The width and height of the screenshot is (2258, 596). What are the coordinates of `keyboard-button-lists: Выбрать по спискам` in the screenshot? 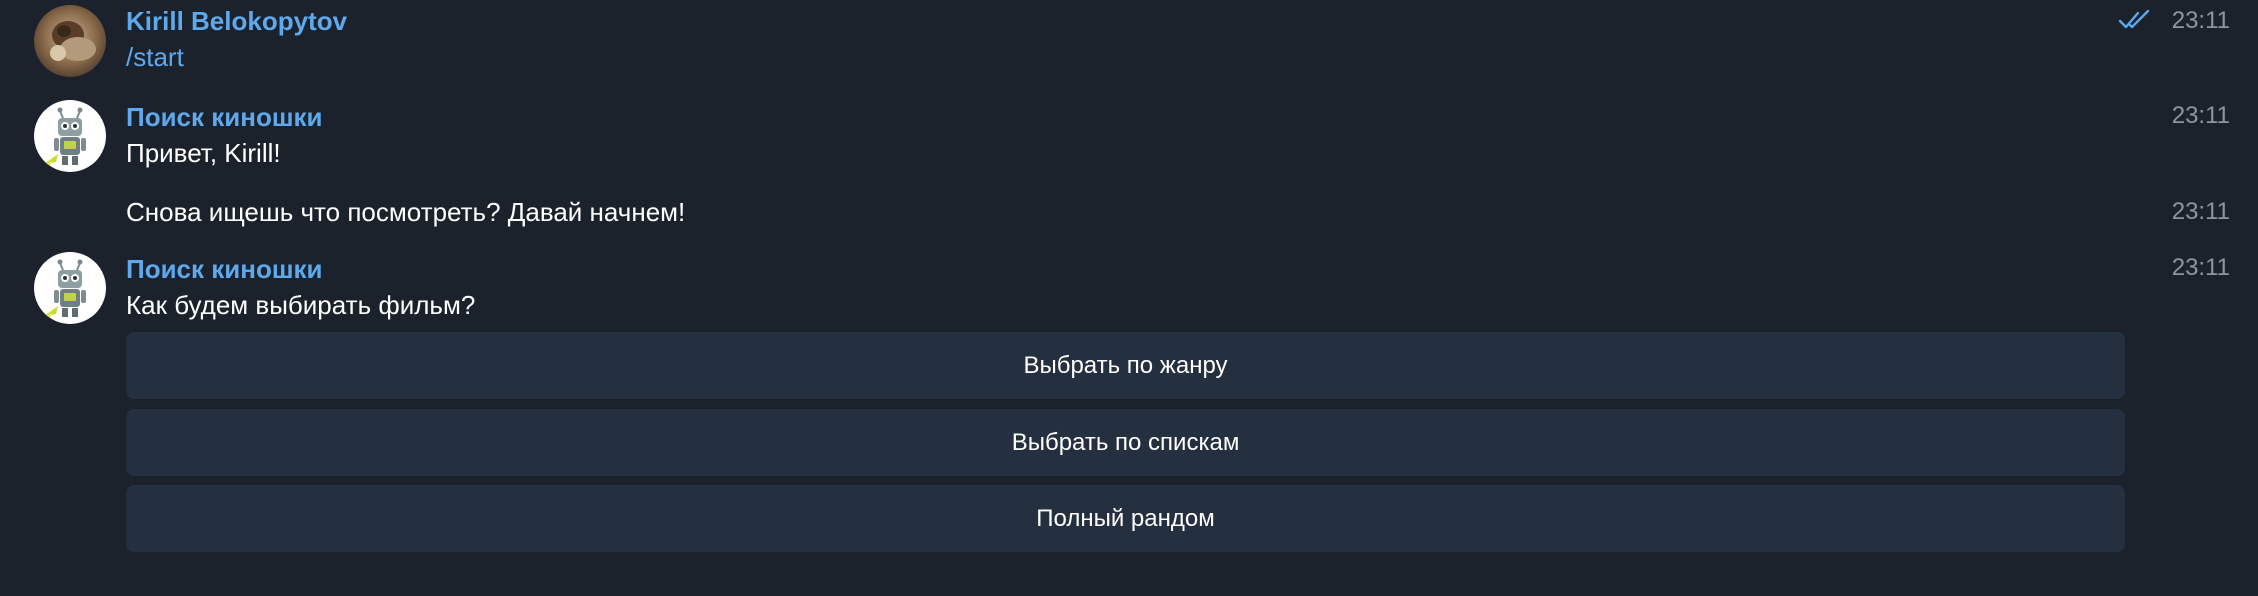 It's located at (1125, 442).